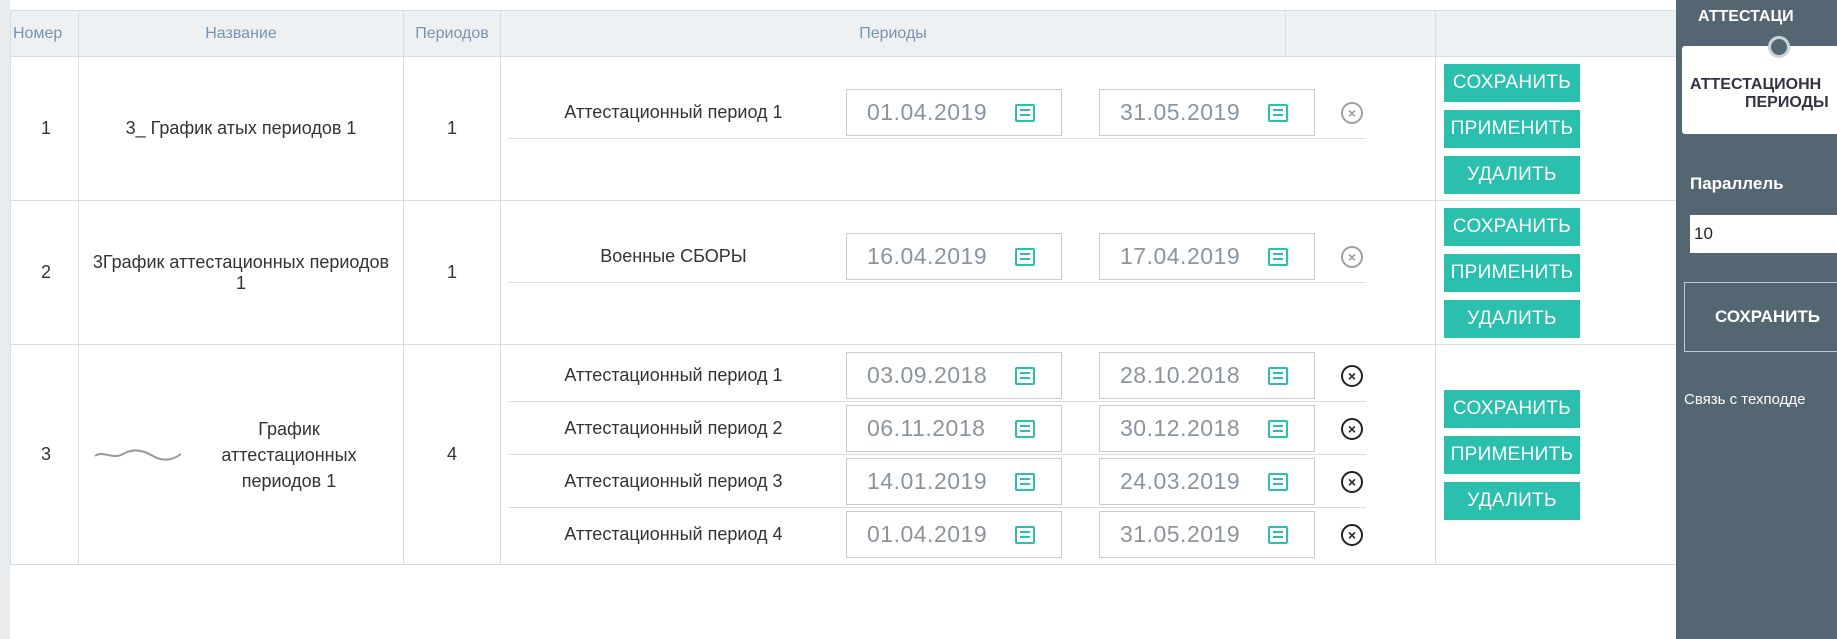 The image size is (1837, 639). Describe the element at coordinates (1360, 33) in the screenshot. I see `header-actions` at that location.